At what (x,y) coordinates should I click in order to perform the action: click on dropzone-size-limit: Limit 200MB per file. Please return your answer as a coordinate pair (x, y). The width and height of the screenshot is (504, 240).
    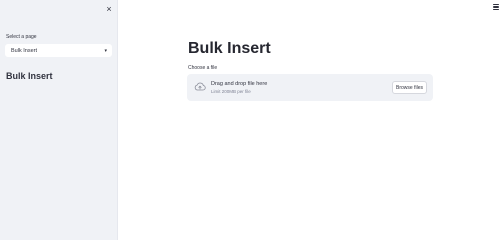
    Looking at the image, I should click on (231, 91).